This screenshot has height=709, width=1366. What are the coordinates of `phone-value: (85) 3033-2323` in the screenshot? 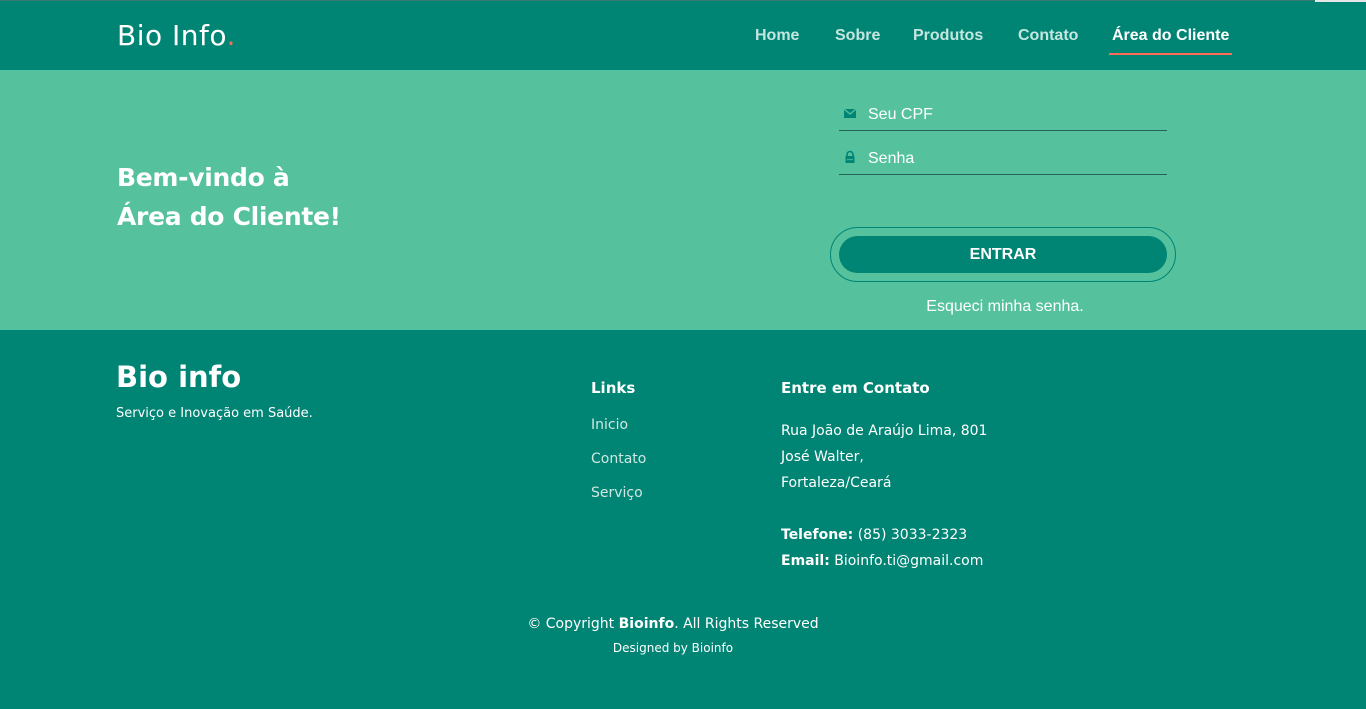 It's located at (912, 535).